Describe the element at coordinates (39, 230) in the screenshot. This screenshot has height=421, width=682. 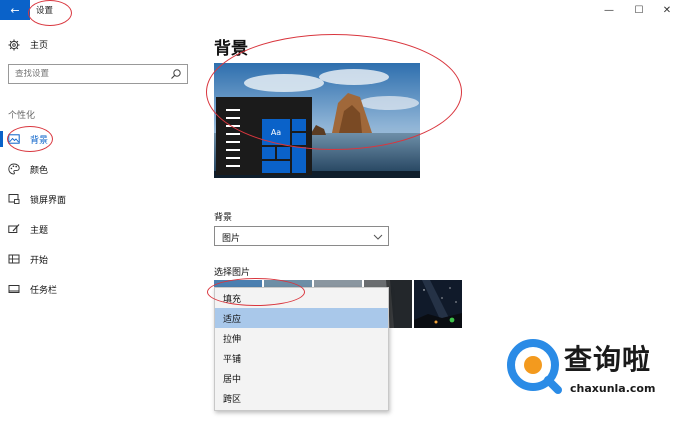
I see `sidebar-item-label: 主题` at that location.